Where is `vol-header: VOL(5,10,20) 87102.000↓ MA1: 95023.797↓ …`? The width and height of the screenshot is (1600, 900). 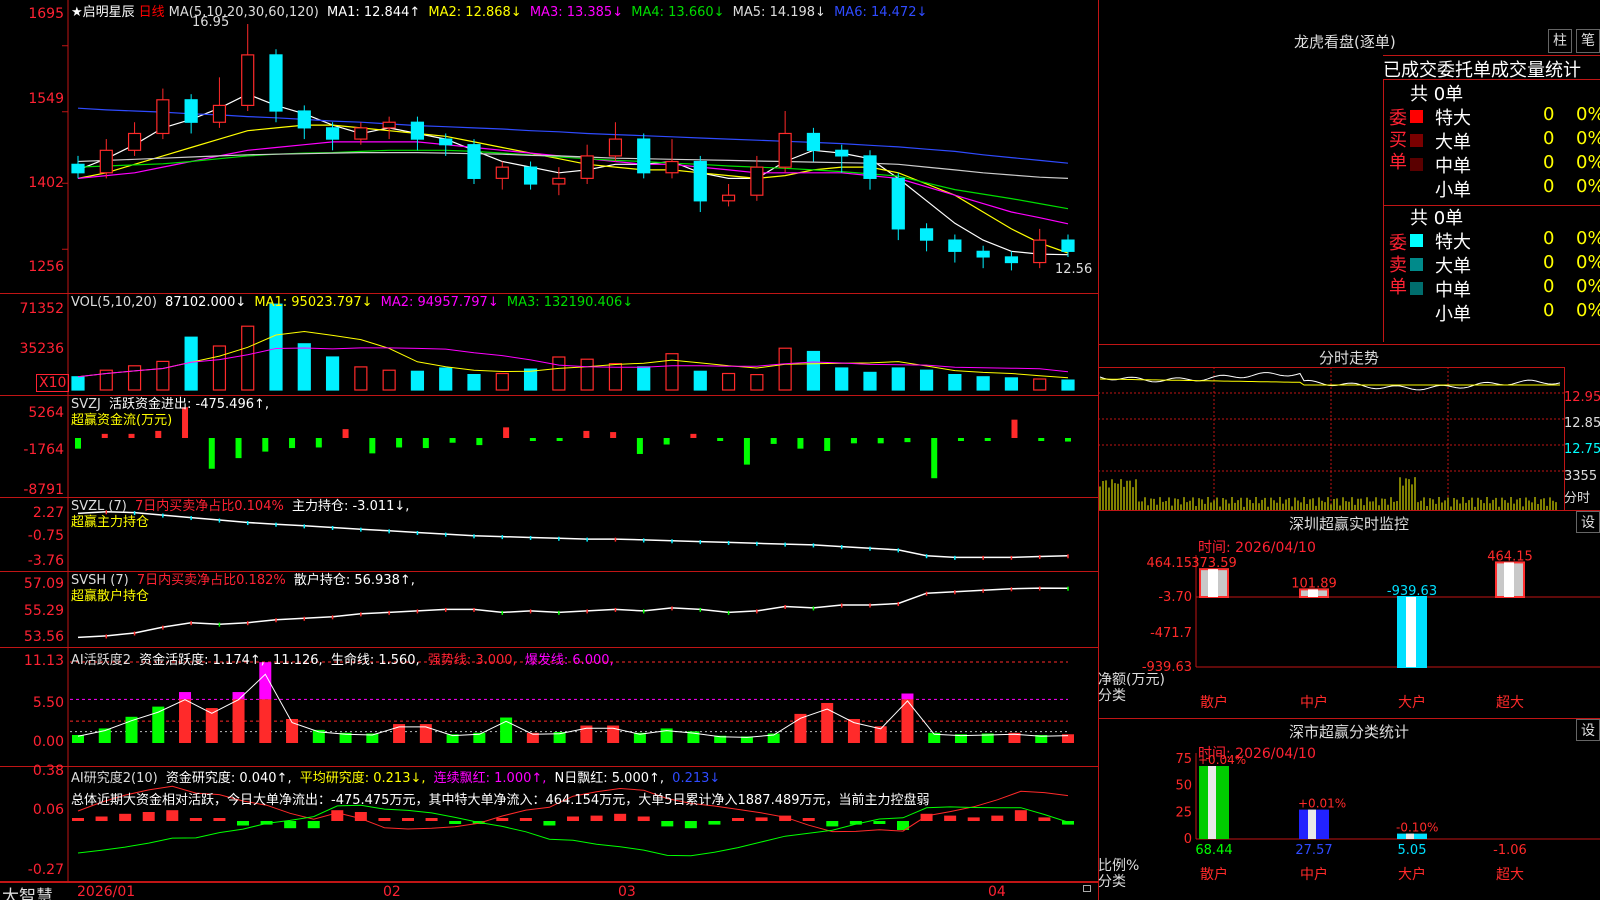
vol-header: VOL(5,10,20) 87102.000↓ MA1: 95023.797↓ … is located at coordinates (354, 302).